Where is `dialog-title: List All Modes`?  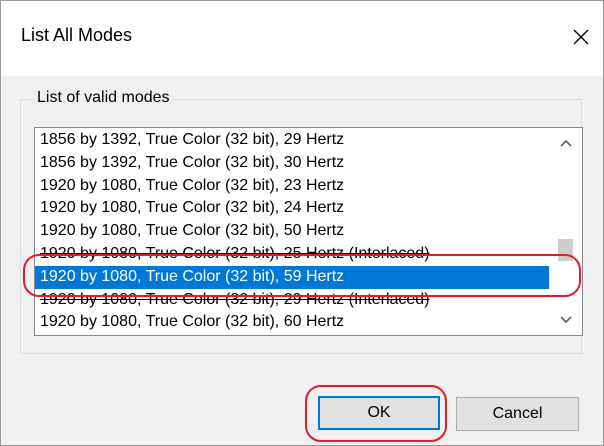
dialog-title: List All Modes is located at coordinates (77, 35).